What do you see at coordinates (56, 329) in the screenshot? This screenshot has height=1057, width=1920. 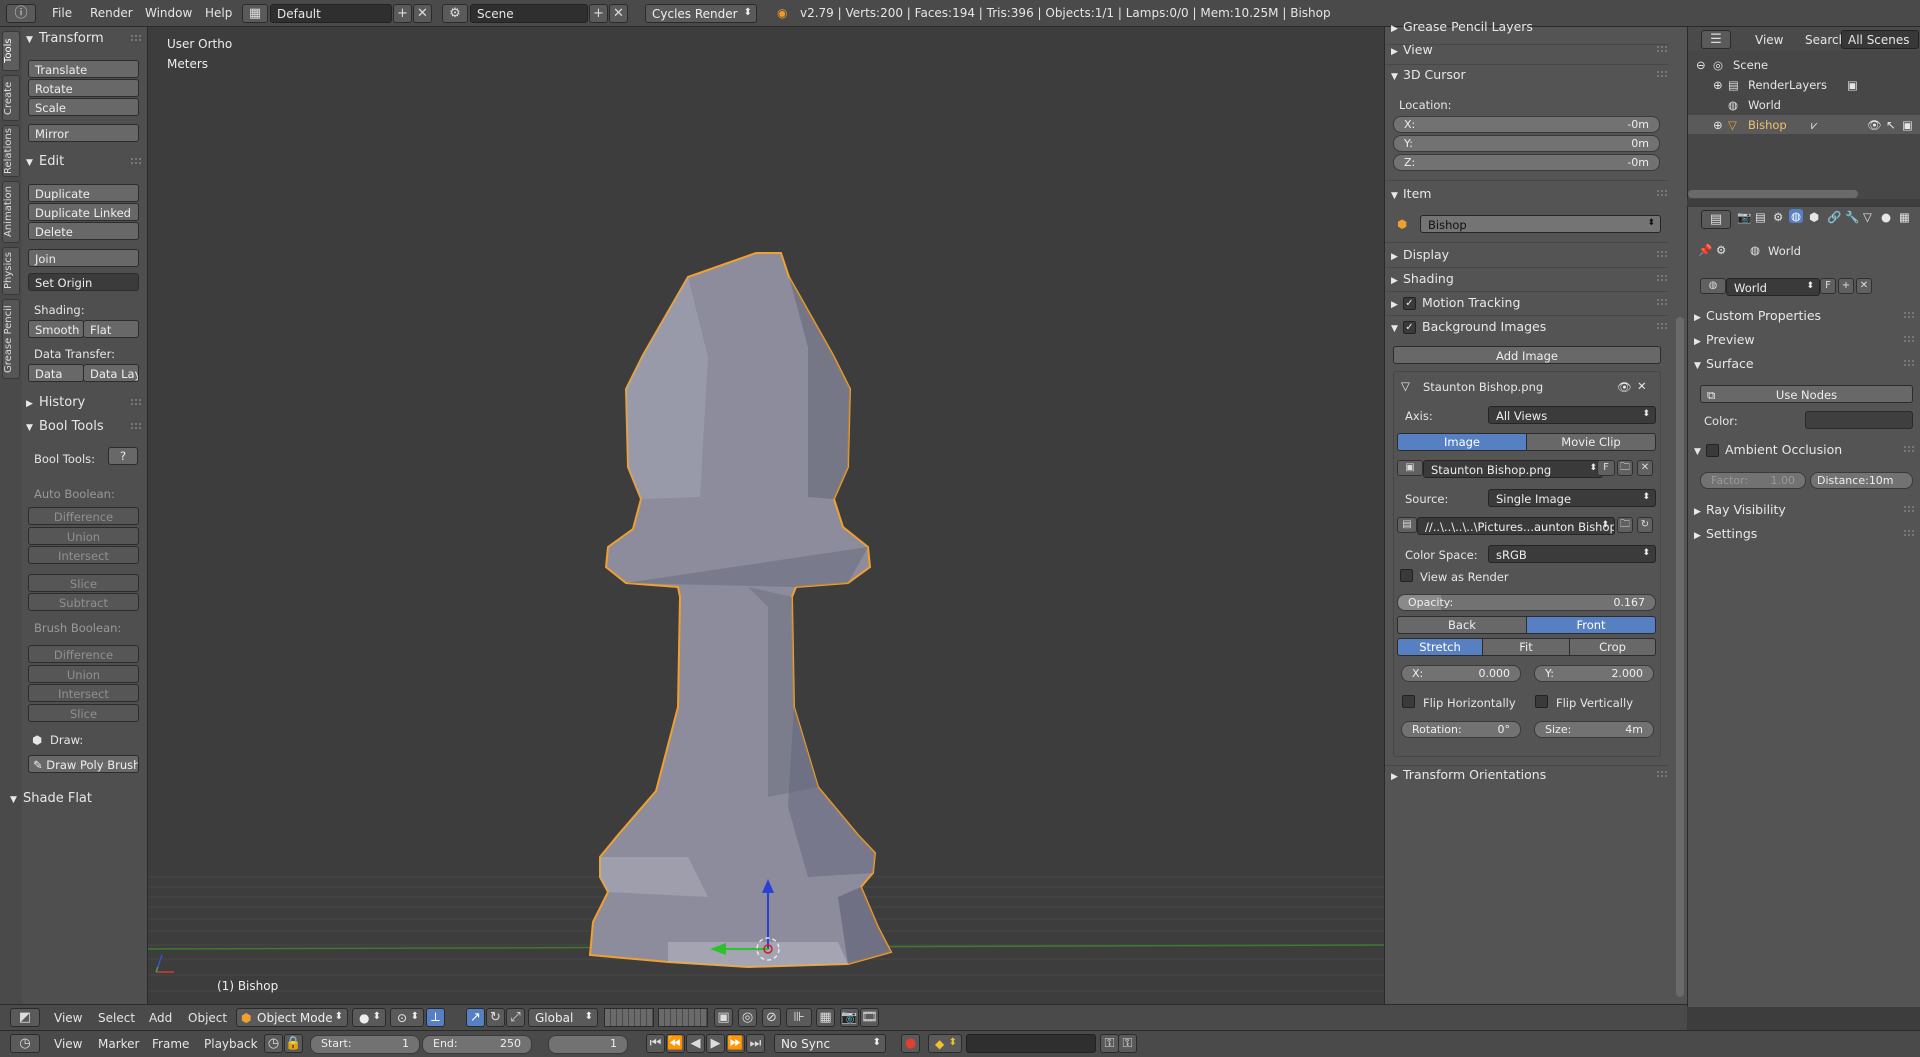 I see `smooth-button: Smooth` at bounding box center [56, 329].